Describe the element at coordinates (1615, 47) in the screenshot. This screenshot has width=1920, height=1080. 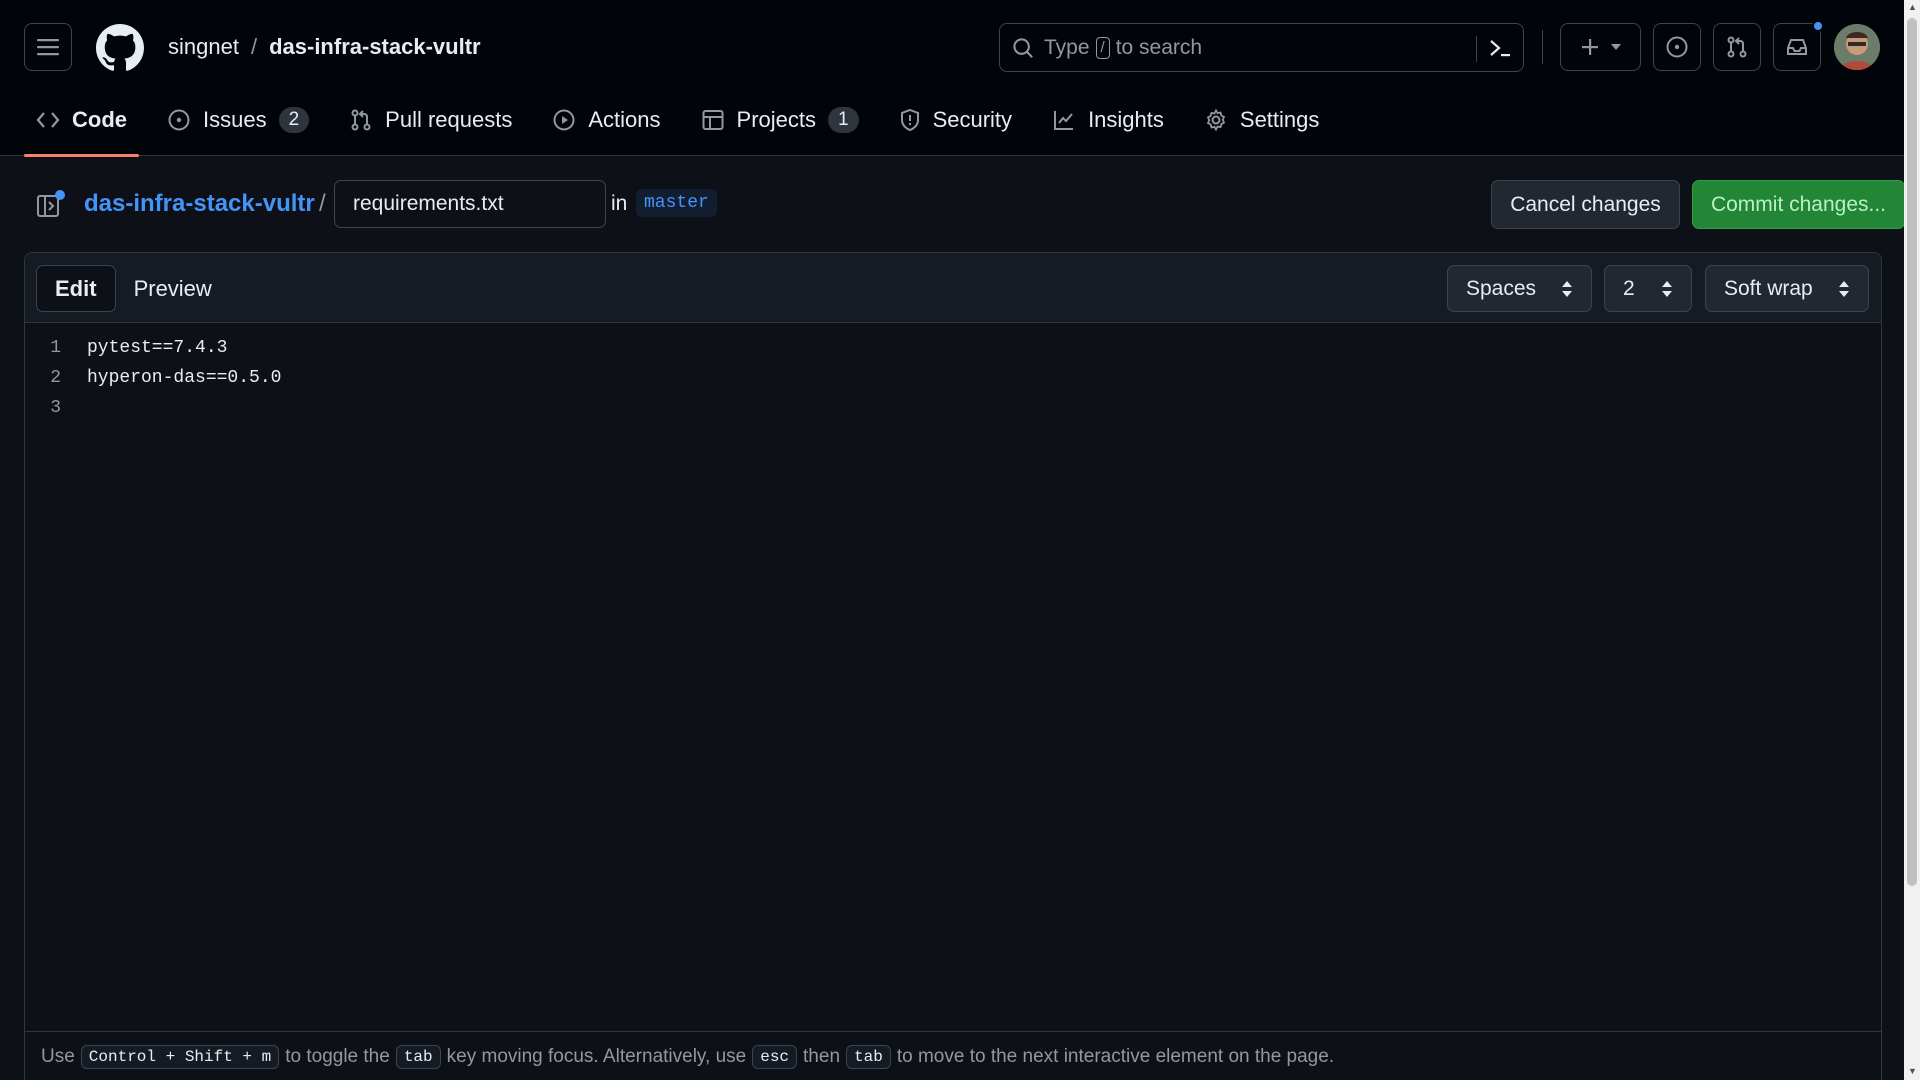
I see `triangle-down-icon` at that location.